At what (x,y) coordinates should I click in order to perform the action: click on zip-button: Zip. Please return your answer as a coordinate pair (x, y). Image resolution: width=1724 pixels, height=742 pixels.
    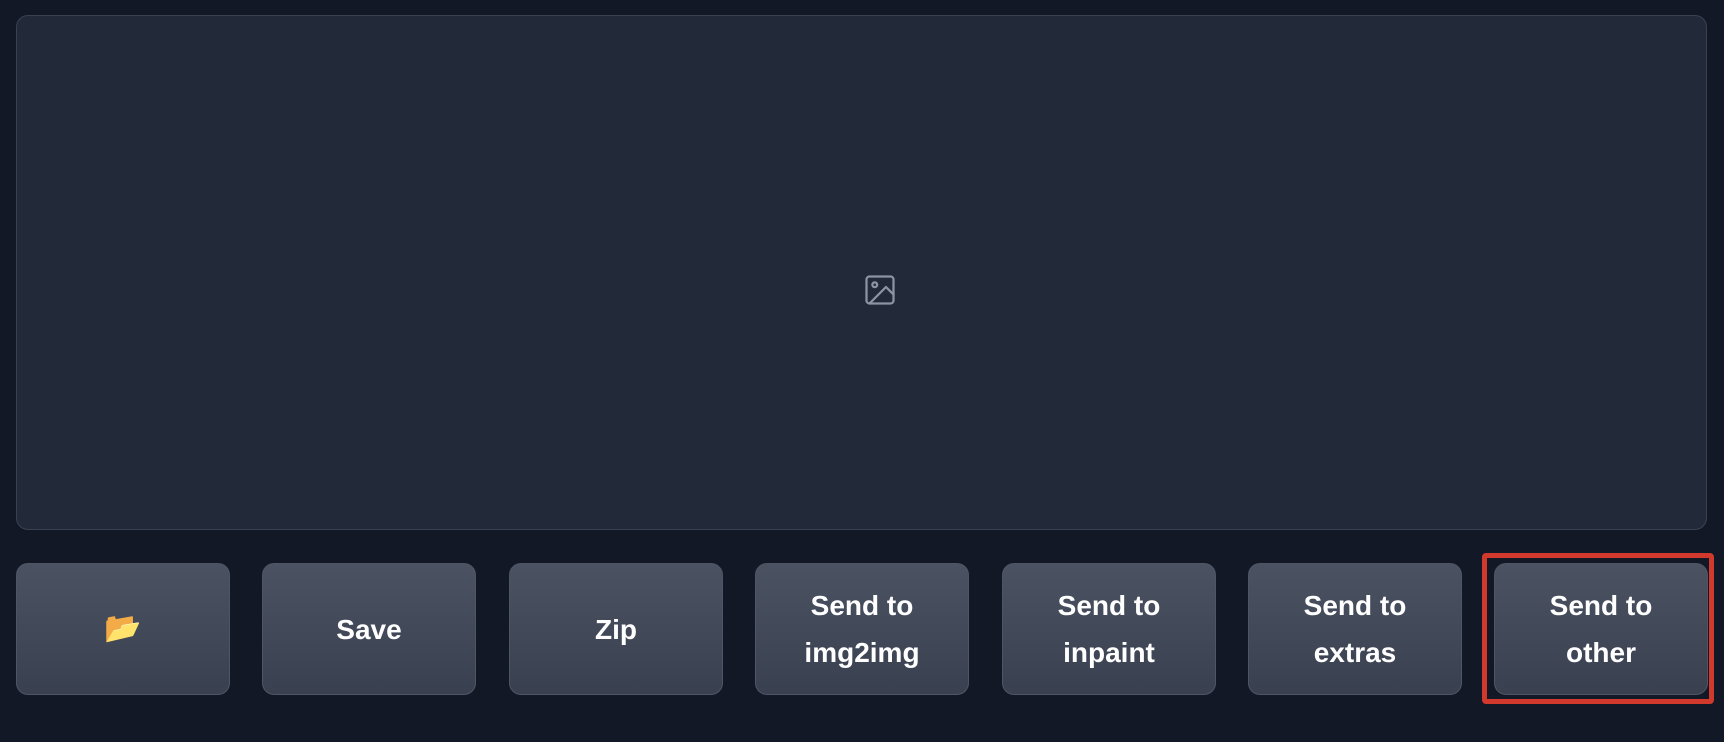
    Looking at the image, I should click on (616, 629).